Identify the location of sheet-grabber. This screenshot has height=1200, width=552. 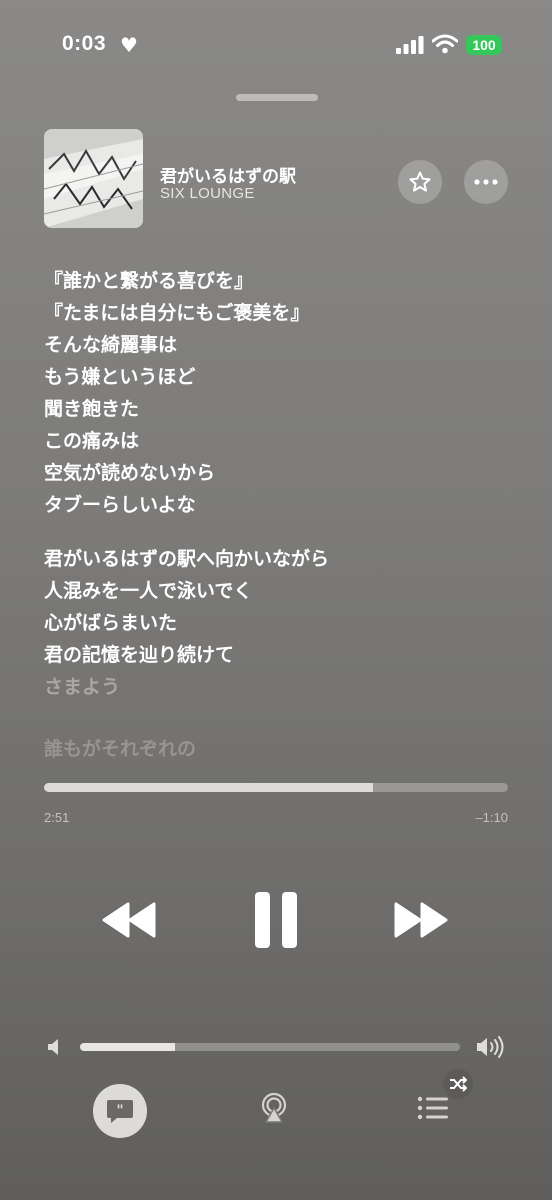
(277, 97).